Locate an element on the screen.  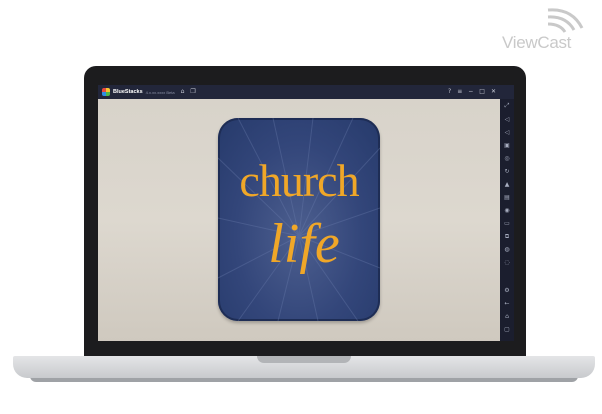
window-controls: ? ≡ − □ ✕ is located at coordinates (469, 92).